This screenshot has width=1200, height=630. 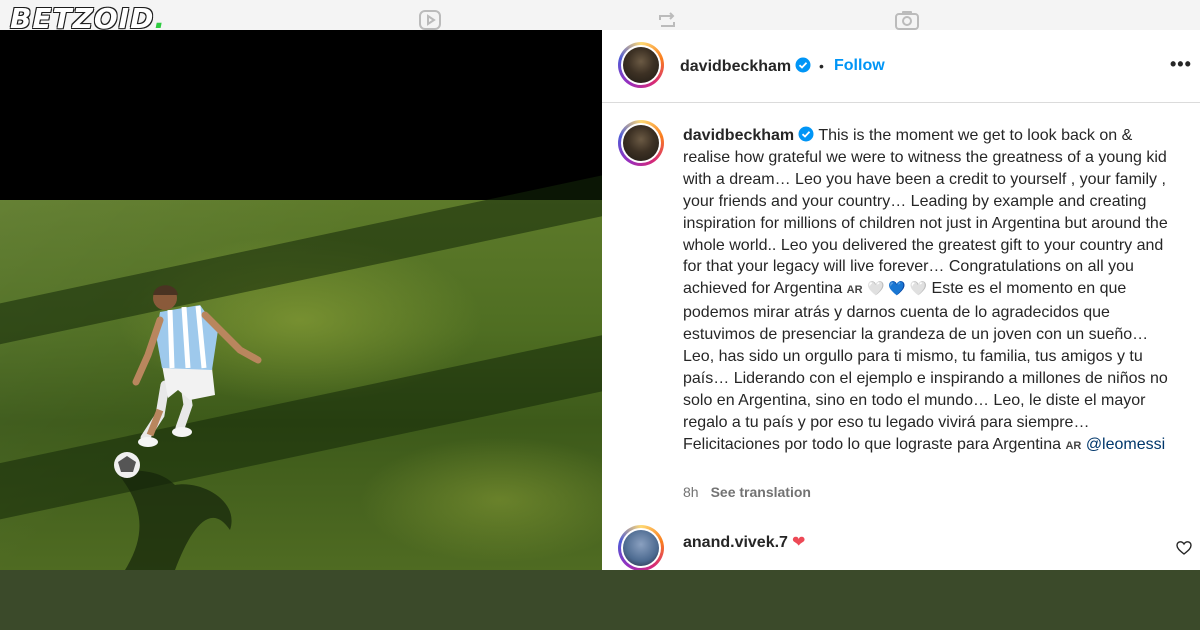 What do you see at coordinates (691, 492) in the screenshot?
I see `post-time: 8h` at bounding box center [691, 492].